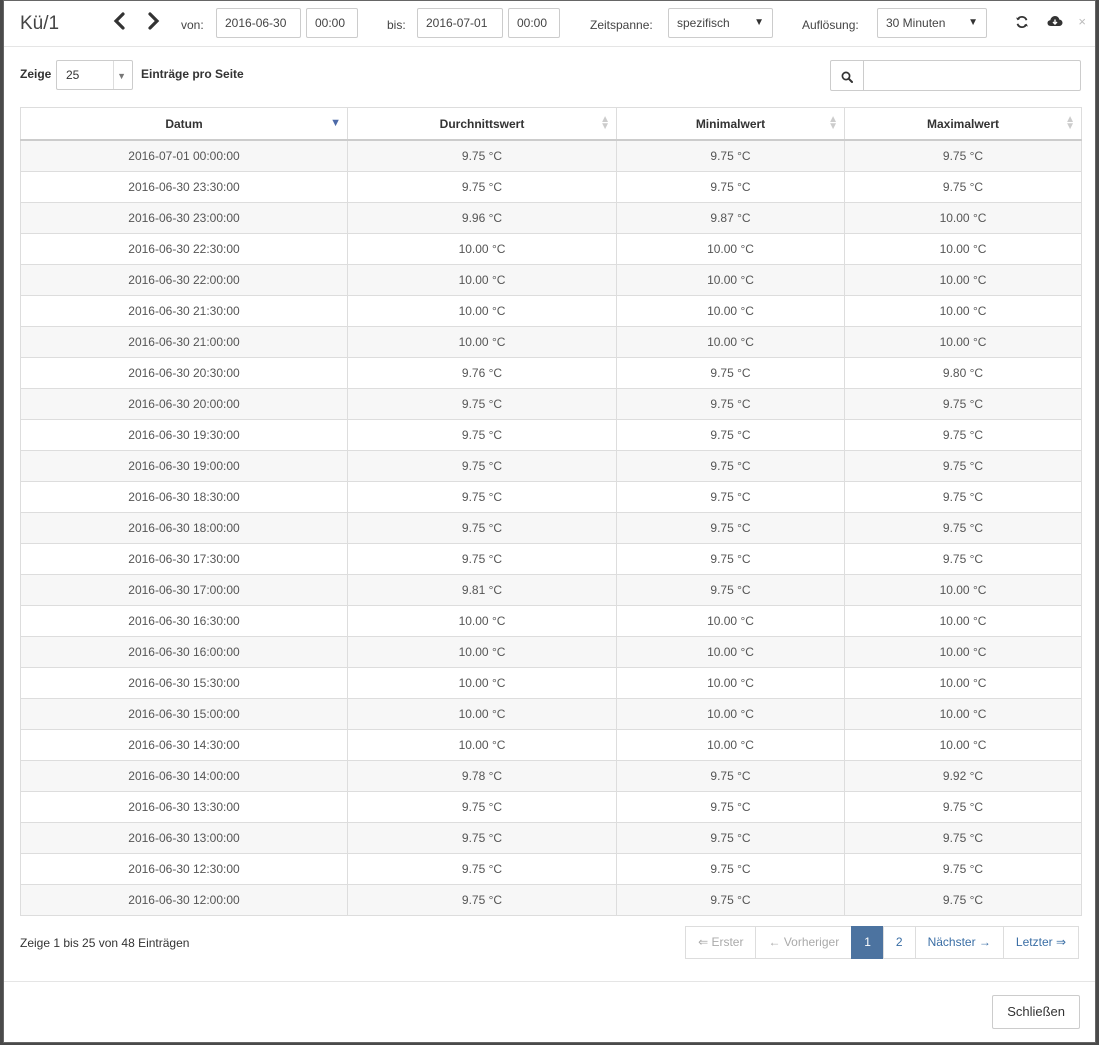 This screenshot has width=1099, height=1045. What do you see at coordinates (396, 25) in the screenshot?
I see `to-label: bis:` at bounding box center [396, 25].